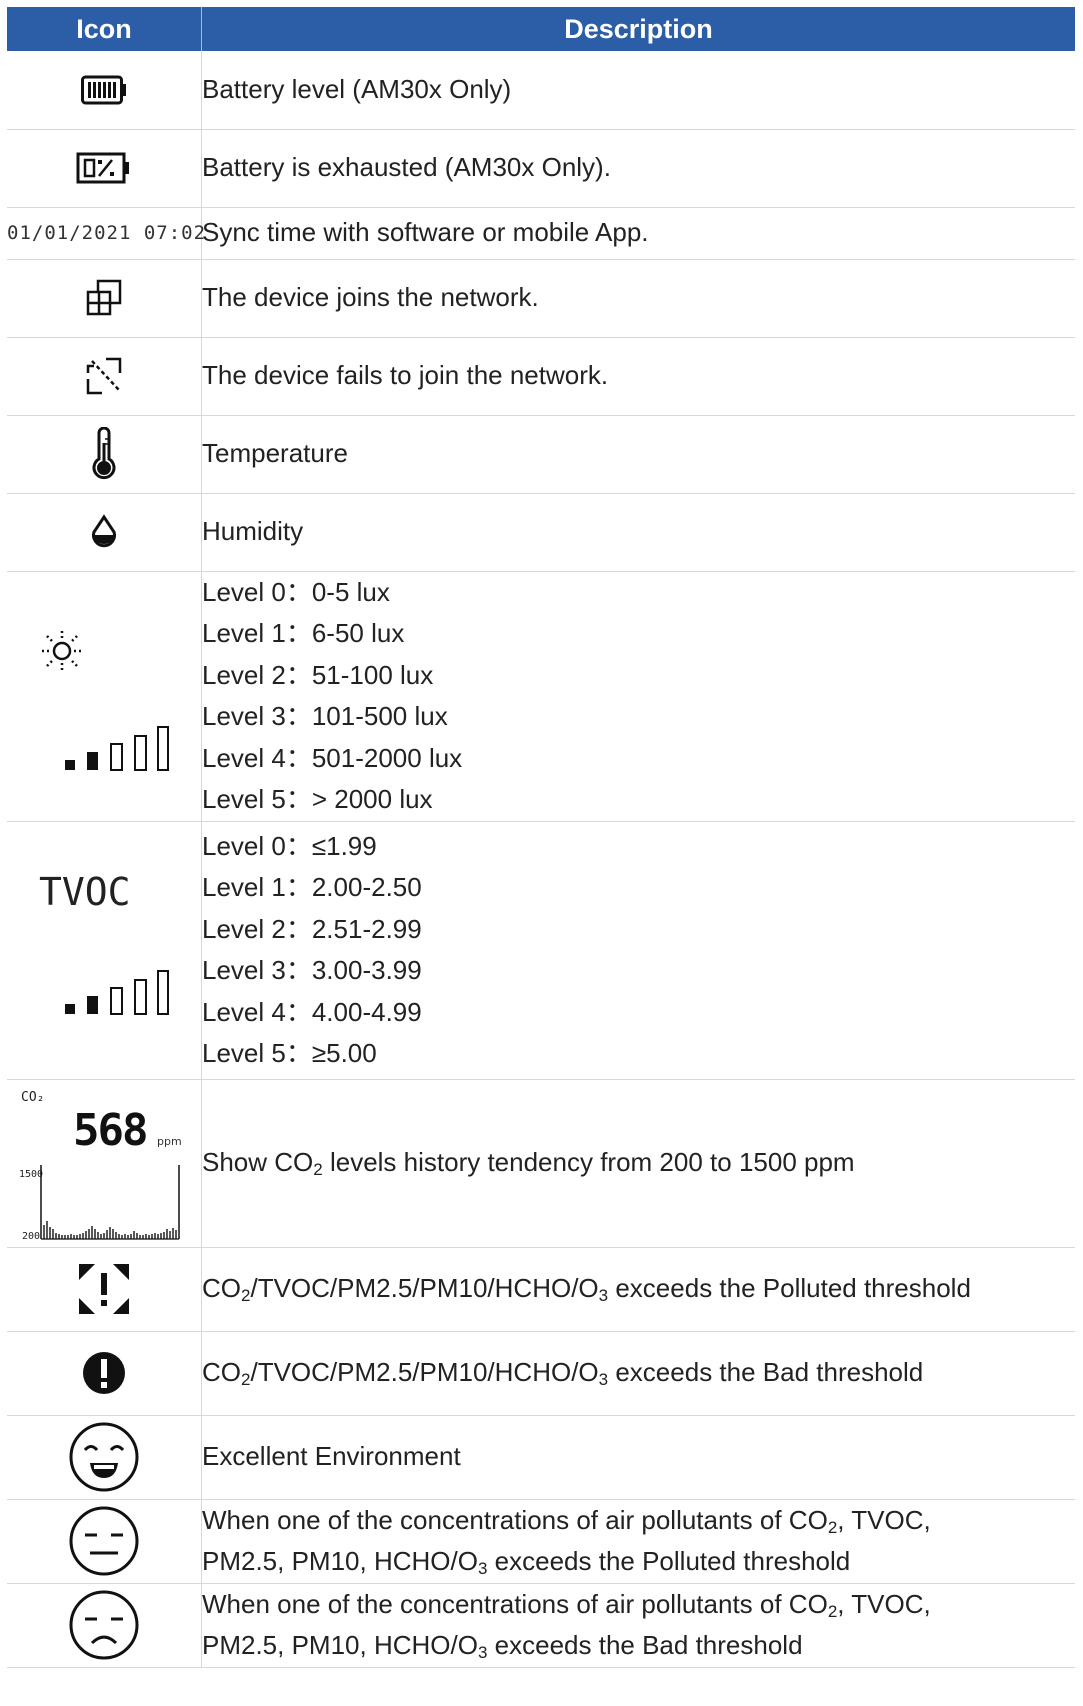 Image resolution: width=1083 pixels, height=1706 pixels. What do you see at coordinates (318, 674) in the screenshot?
I see `level-item: Level 2：51-100 lux` at bounding box center [318, 674].